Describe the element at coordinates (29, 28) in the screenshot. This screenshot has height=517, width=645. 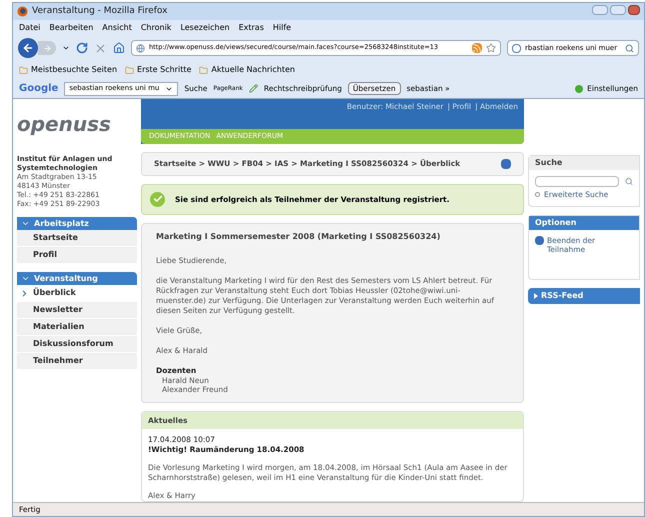
I see `menu-item: Datei` at that location.